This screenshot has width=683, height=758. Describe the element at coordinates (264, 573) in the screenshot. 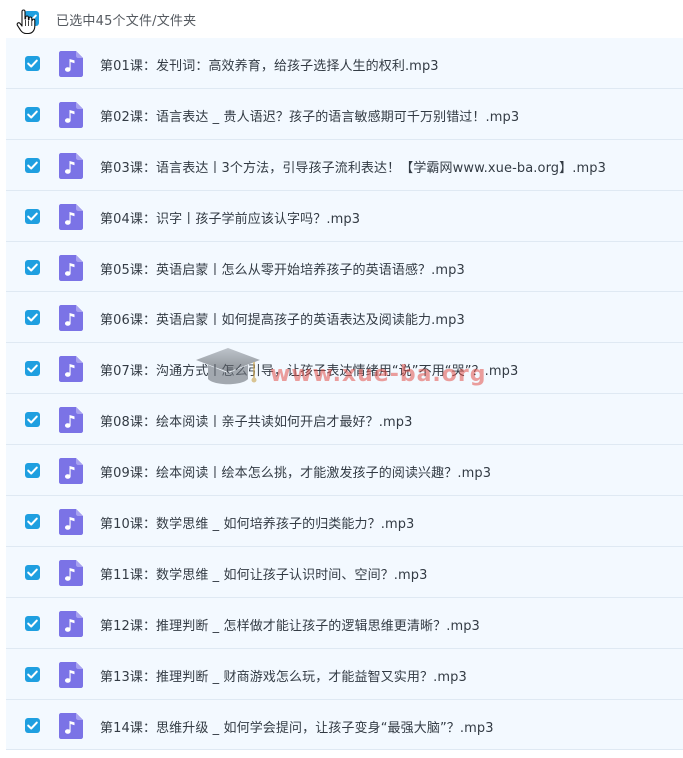

I see `file-name: 第11课：数学思维 _ 如何让孩子认识时间、空间？.mp3` at that location.